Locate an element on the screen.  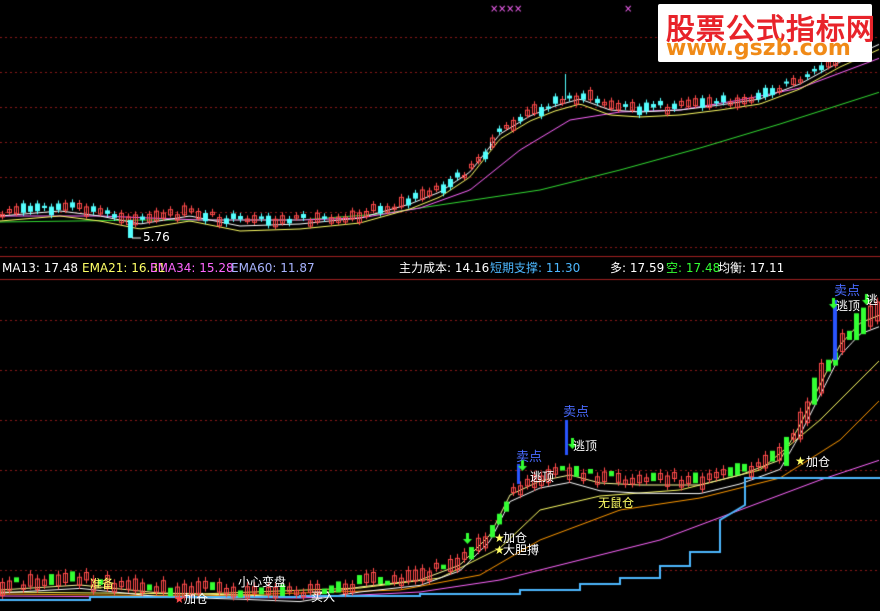
watermark-url: www.gszb.com is located at coordinates (758, 48).